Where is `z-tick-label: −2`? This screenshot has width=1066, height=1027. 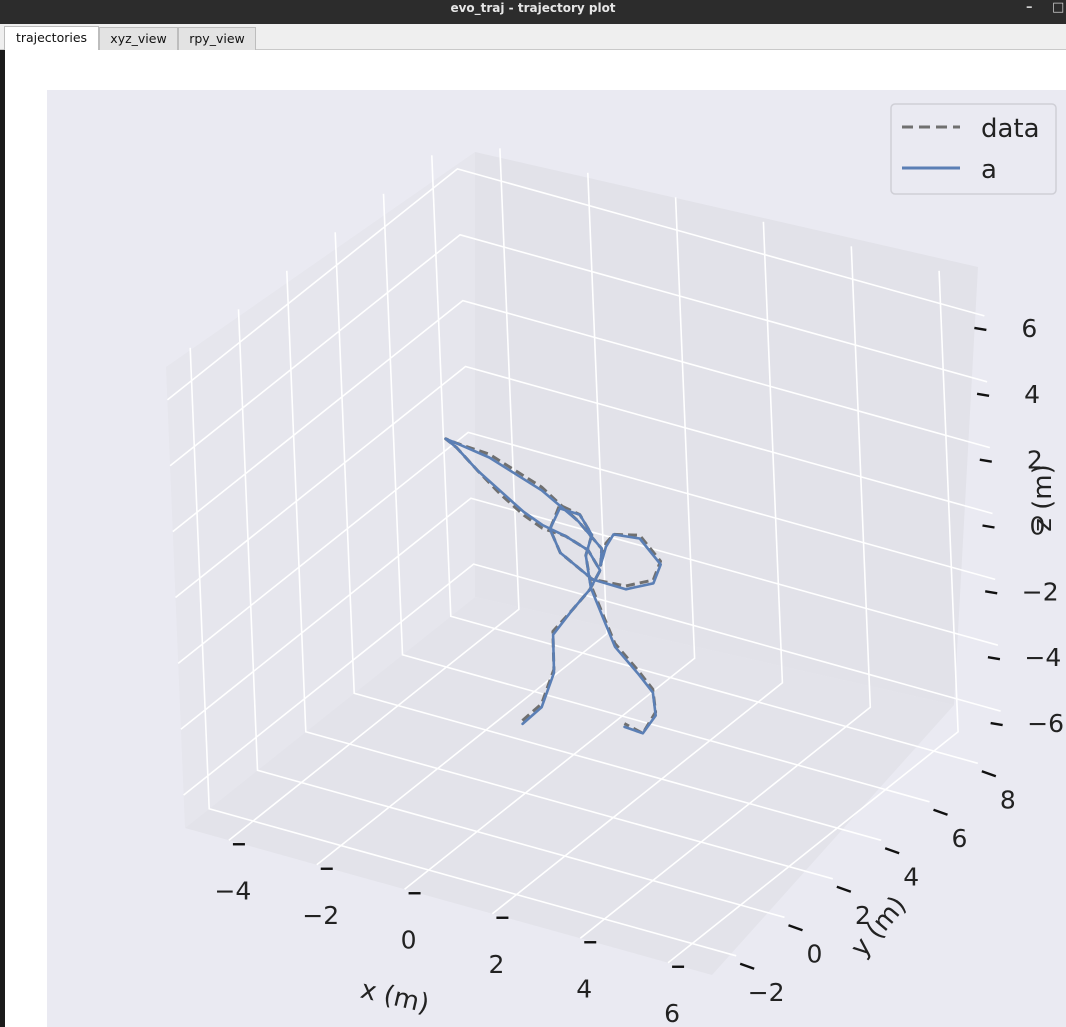 z-tick-label: −2 is located at coordinates (1040, 591).